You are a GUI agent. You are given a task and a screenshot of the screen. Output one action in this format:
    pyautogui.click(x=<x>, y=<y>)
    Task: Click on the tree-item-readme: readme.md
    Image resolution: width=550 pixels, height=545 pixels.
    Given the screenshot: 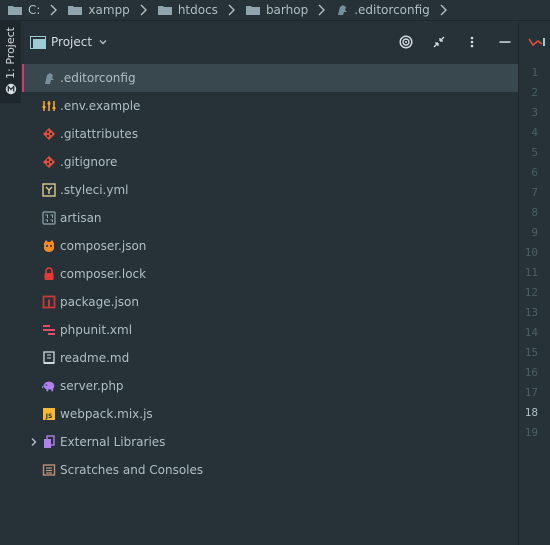 What is the action you would take?
    pyautogui.click(x=270, y=358)
    